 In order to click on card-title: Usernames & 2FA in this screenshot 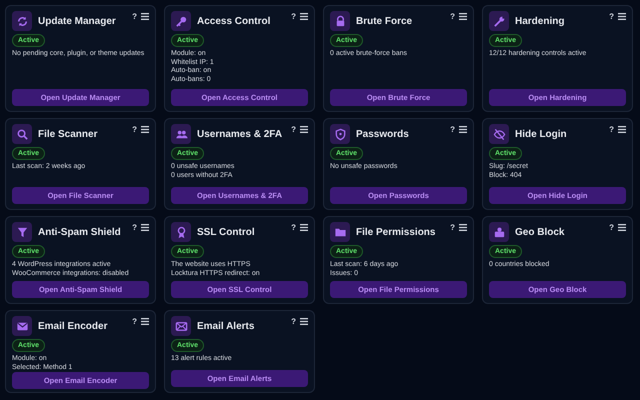, I will do `click(240, 134)`.